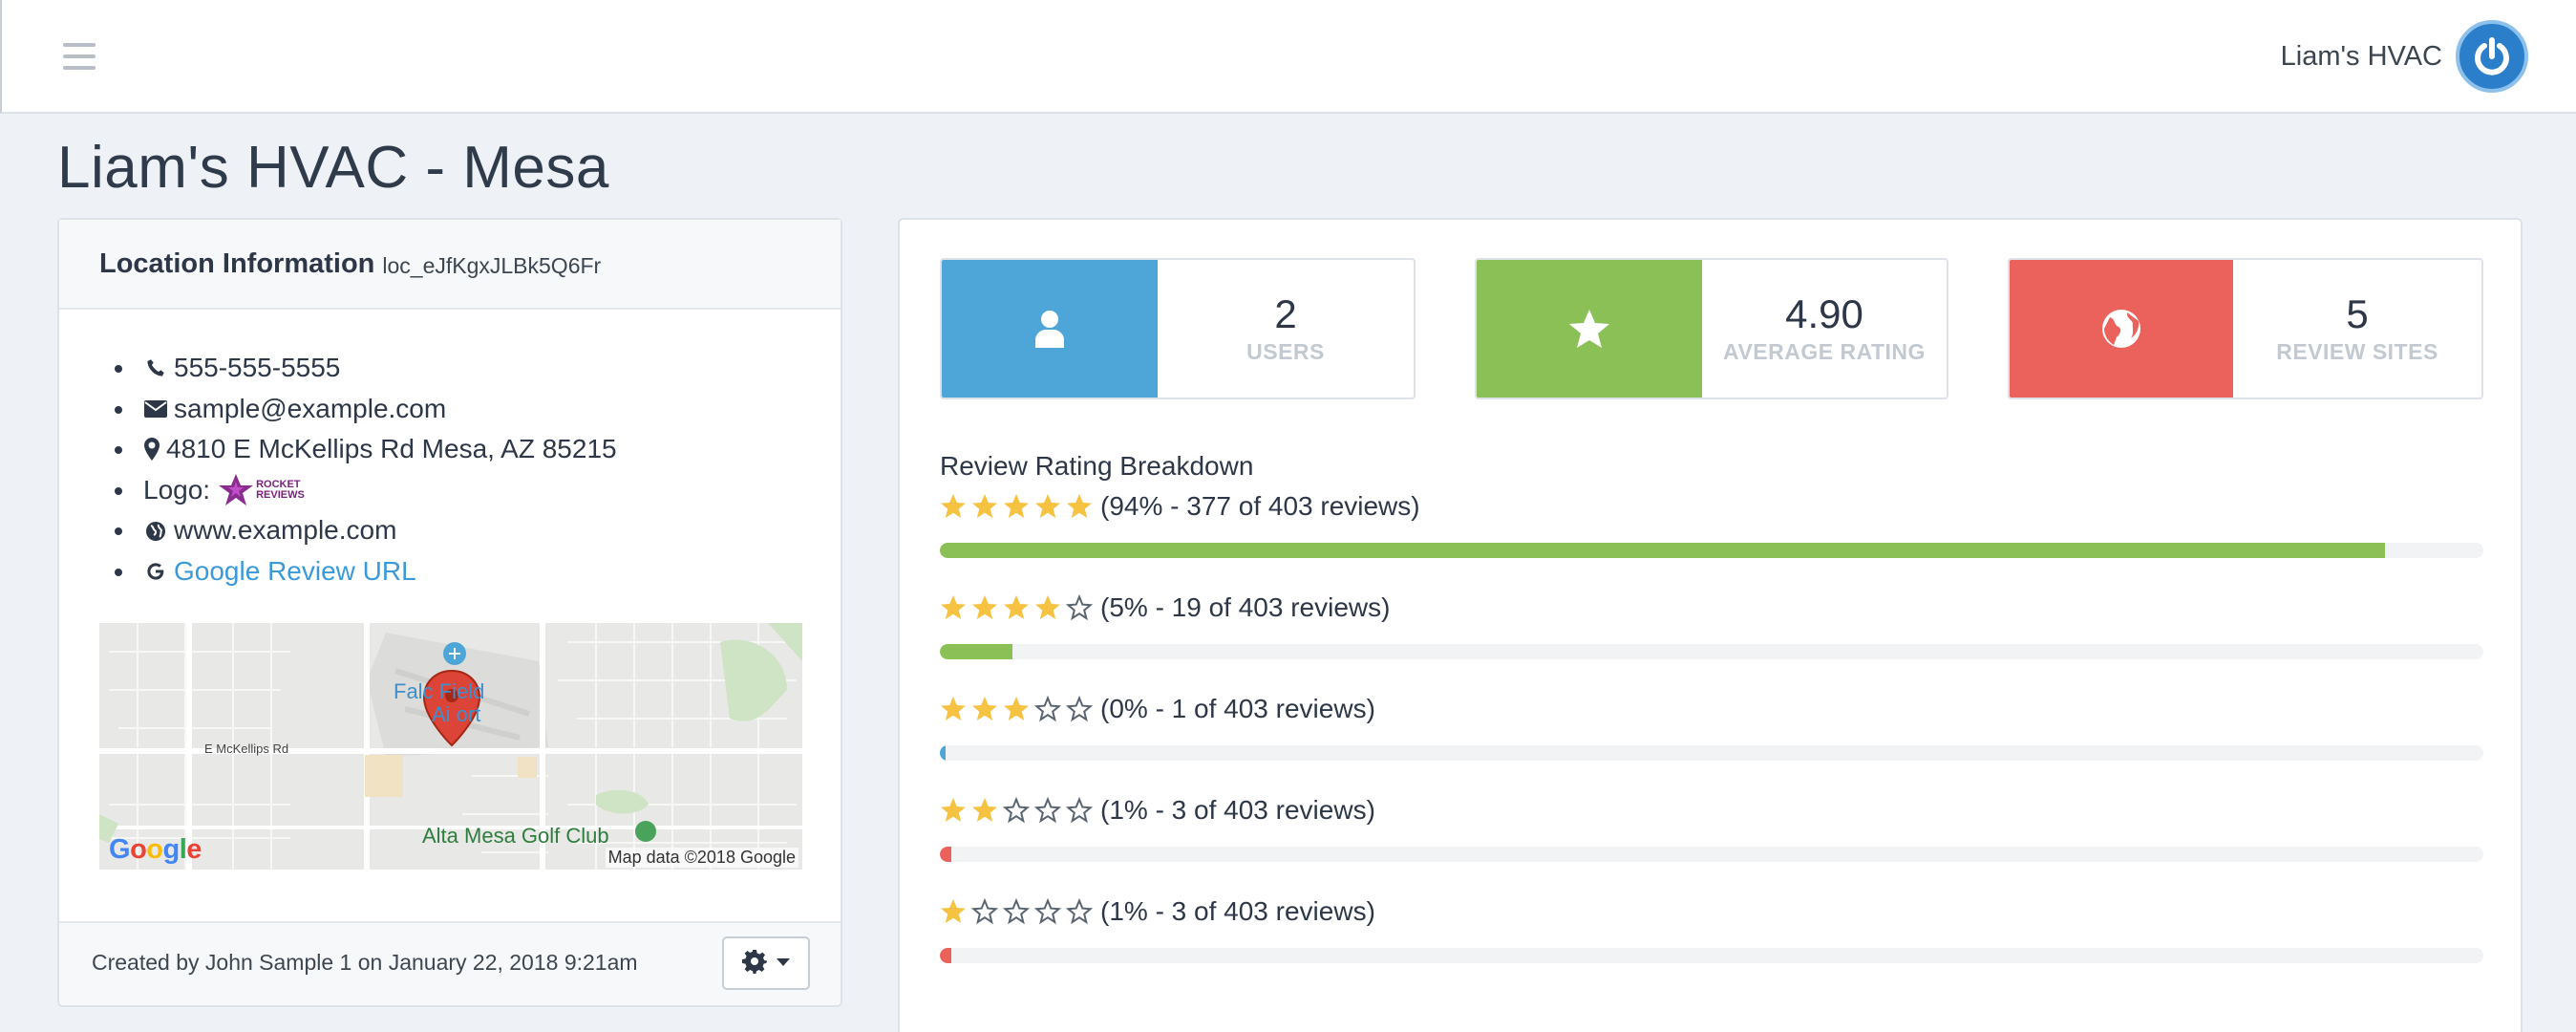 The height and width of the screenshot is (1032, 2576). Describe the element at coordinates (285, 531) in the screenshot. I see `website-text: www.example.com` at that location.